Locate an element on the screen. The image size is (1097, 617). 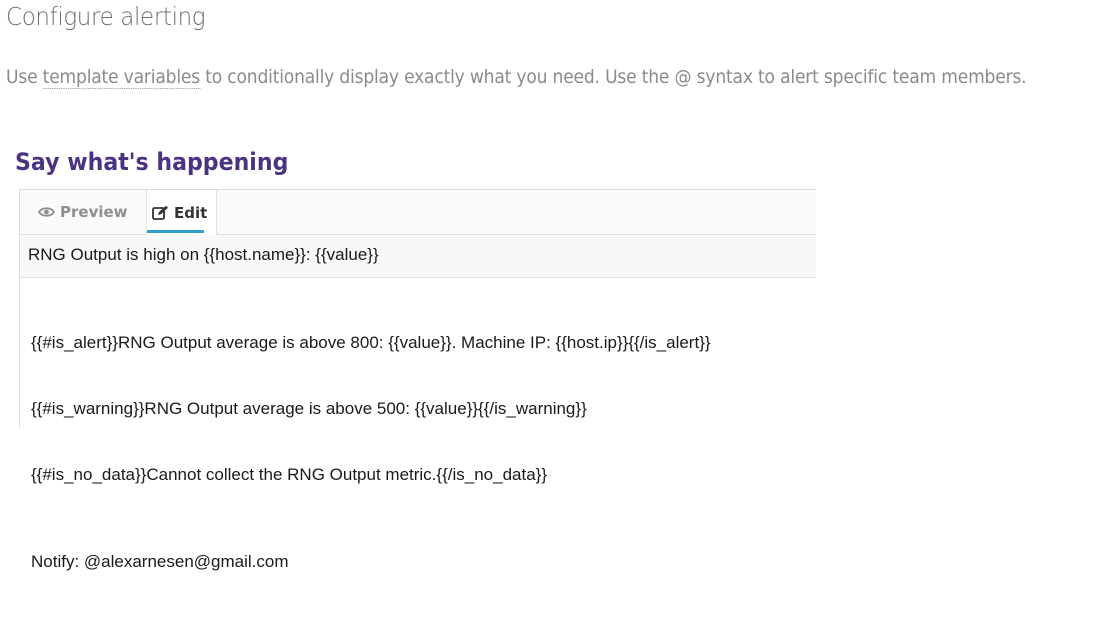
edit-icon is located at coordinates (160, 213).